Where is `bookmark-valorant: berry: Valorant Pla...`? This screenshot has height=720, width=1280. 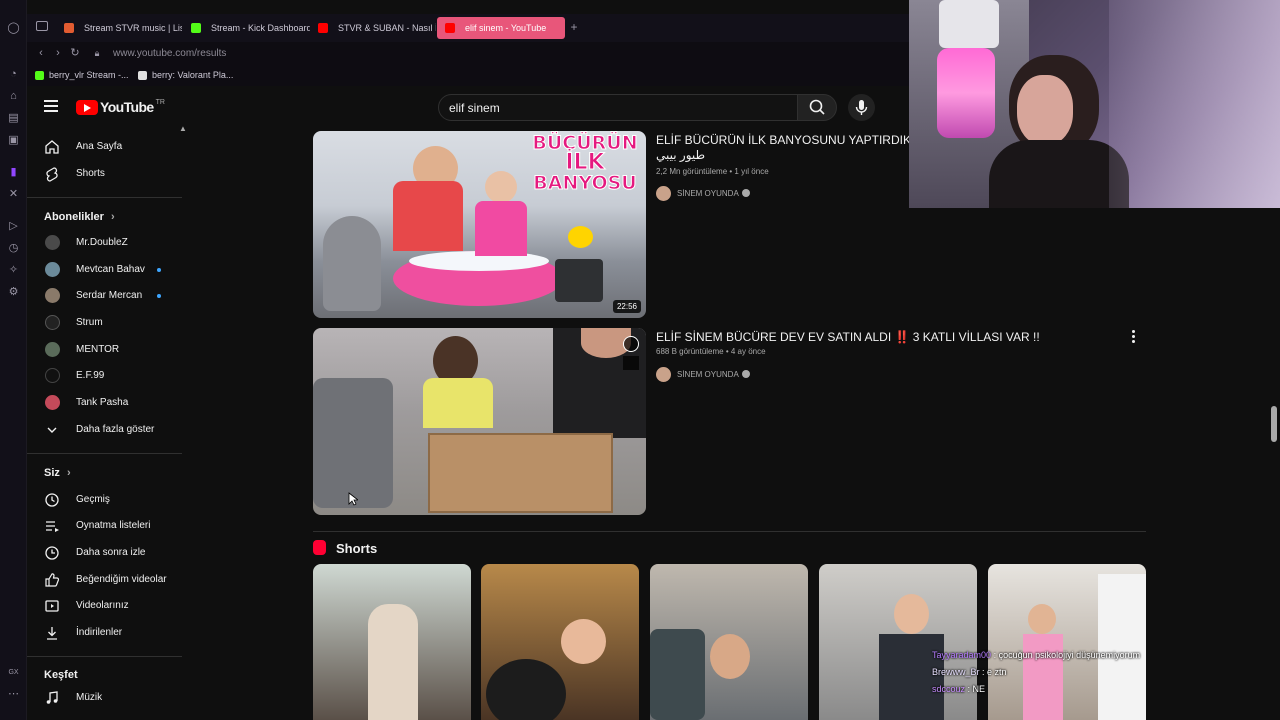 bookmark-valorant: berry: Valorant Pla... is located at coordinates (185, 75).